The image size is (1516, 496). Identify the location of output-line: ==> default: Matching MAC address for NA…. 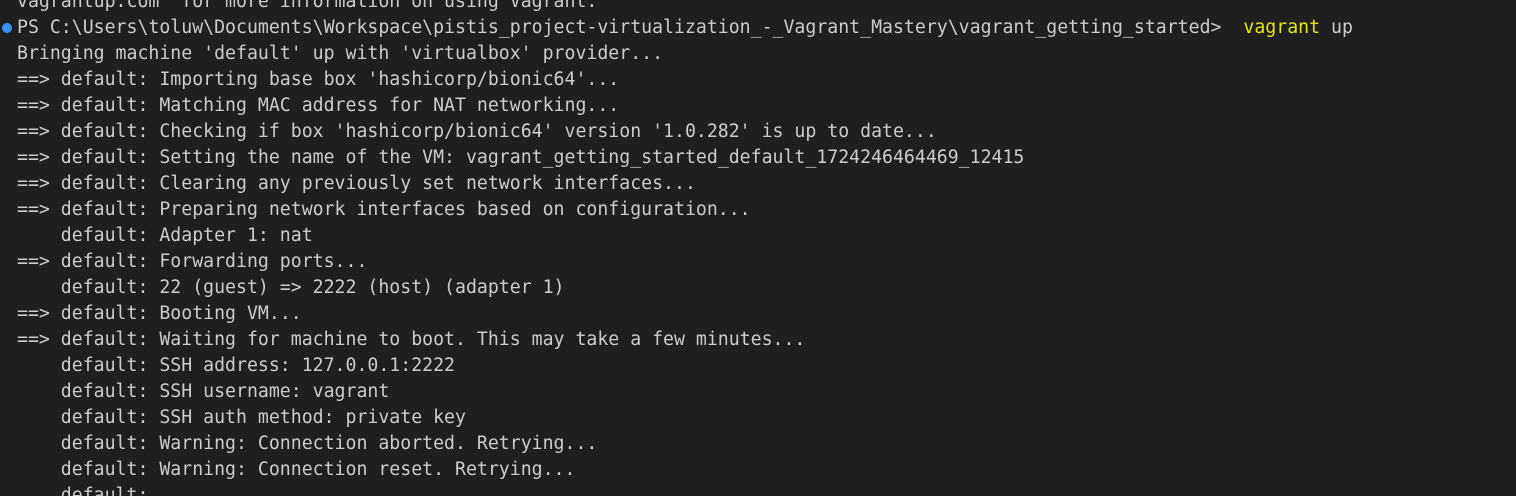
(676, 106).